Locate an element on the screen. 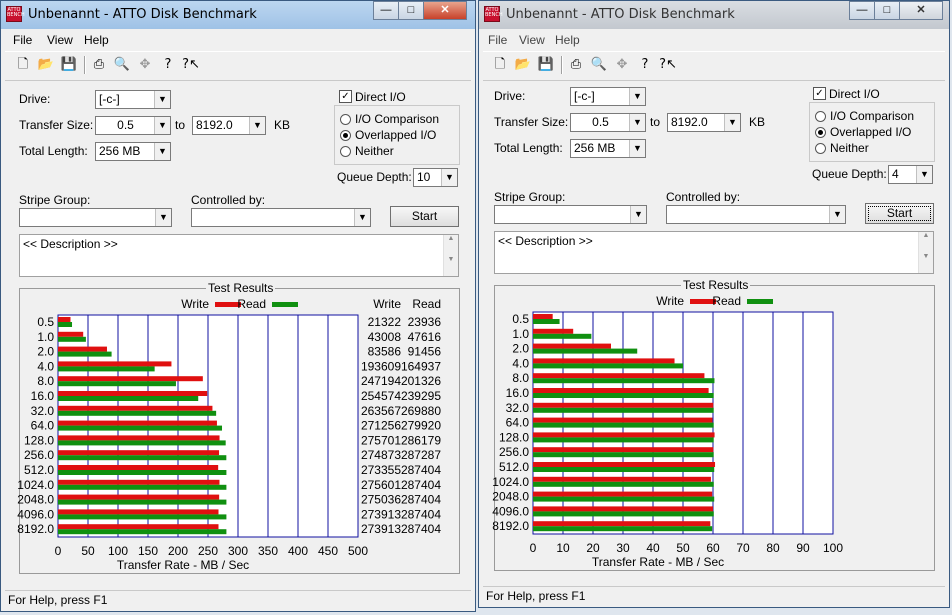 The image size is (952, 615). x-tick-label: 150 is located at coordinates (148, 551).